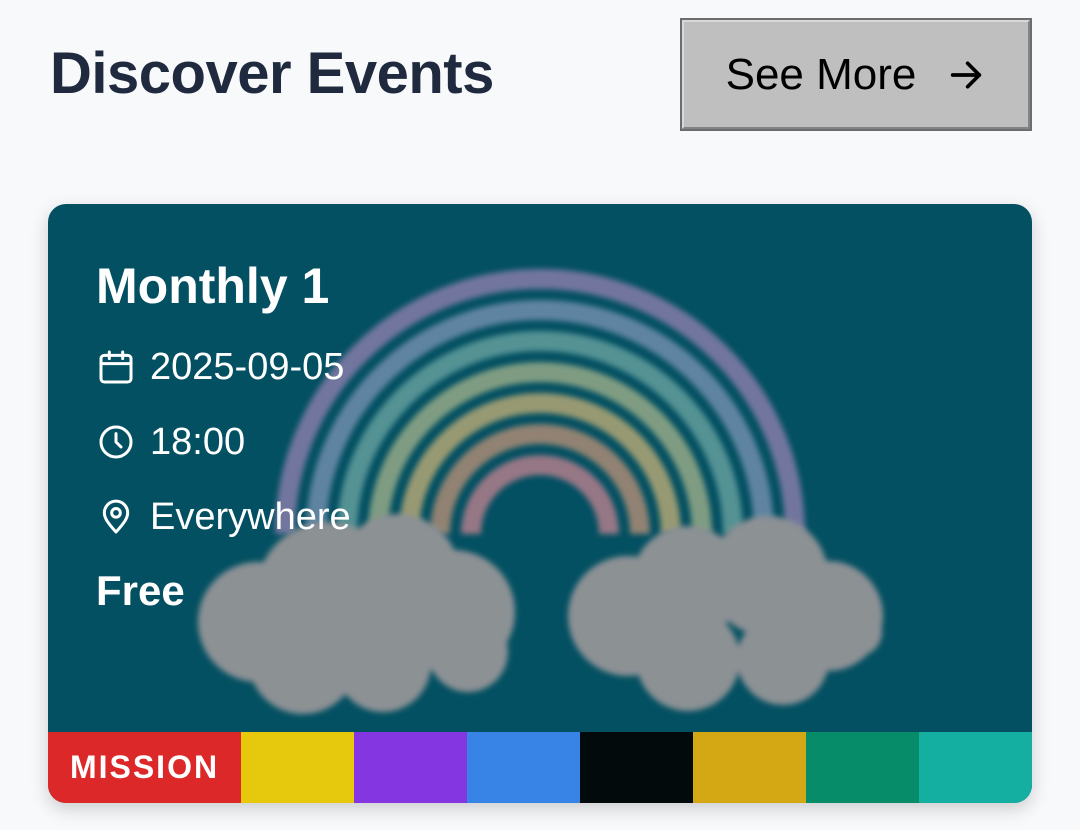 The width and height of the screenshot is (1080, 830). What do you see at coordinates (140, 590) in the screenshot?
I see `event-price: Free` at bounding box center [140, 590].